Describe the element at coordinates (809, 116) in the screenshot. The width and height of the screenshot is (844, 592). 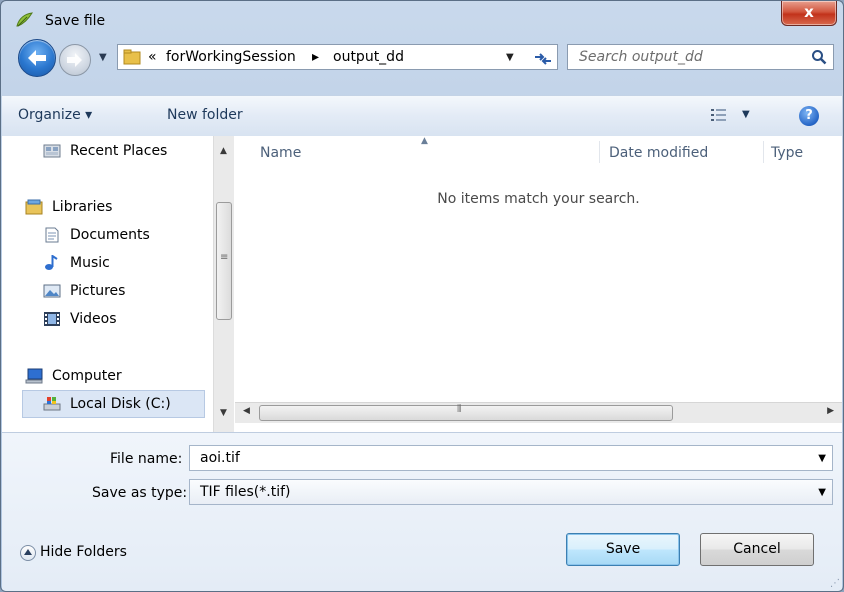
I see `help-icon: ?` at that location.